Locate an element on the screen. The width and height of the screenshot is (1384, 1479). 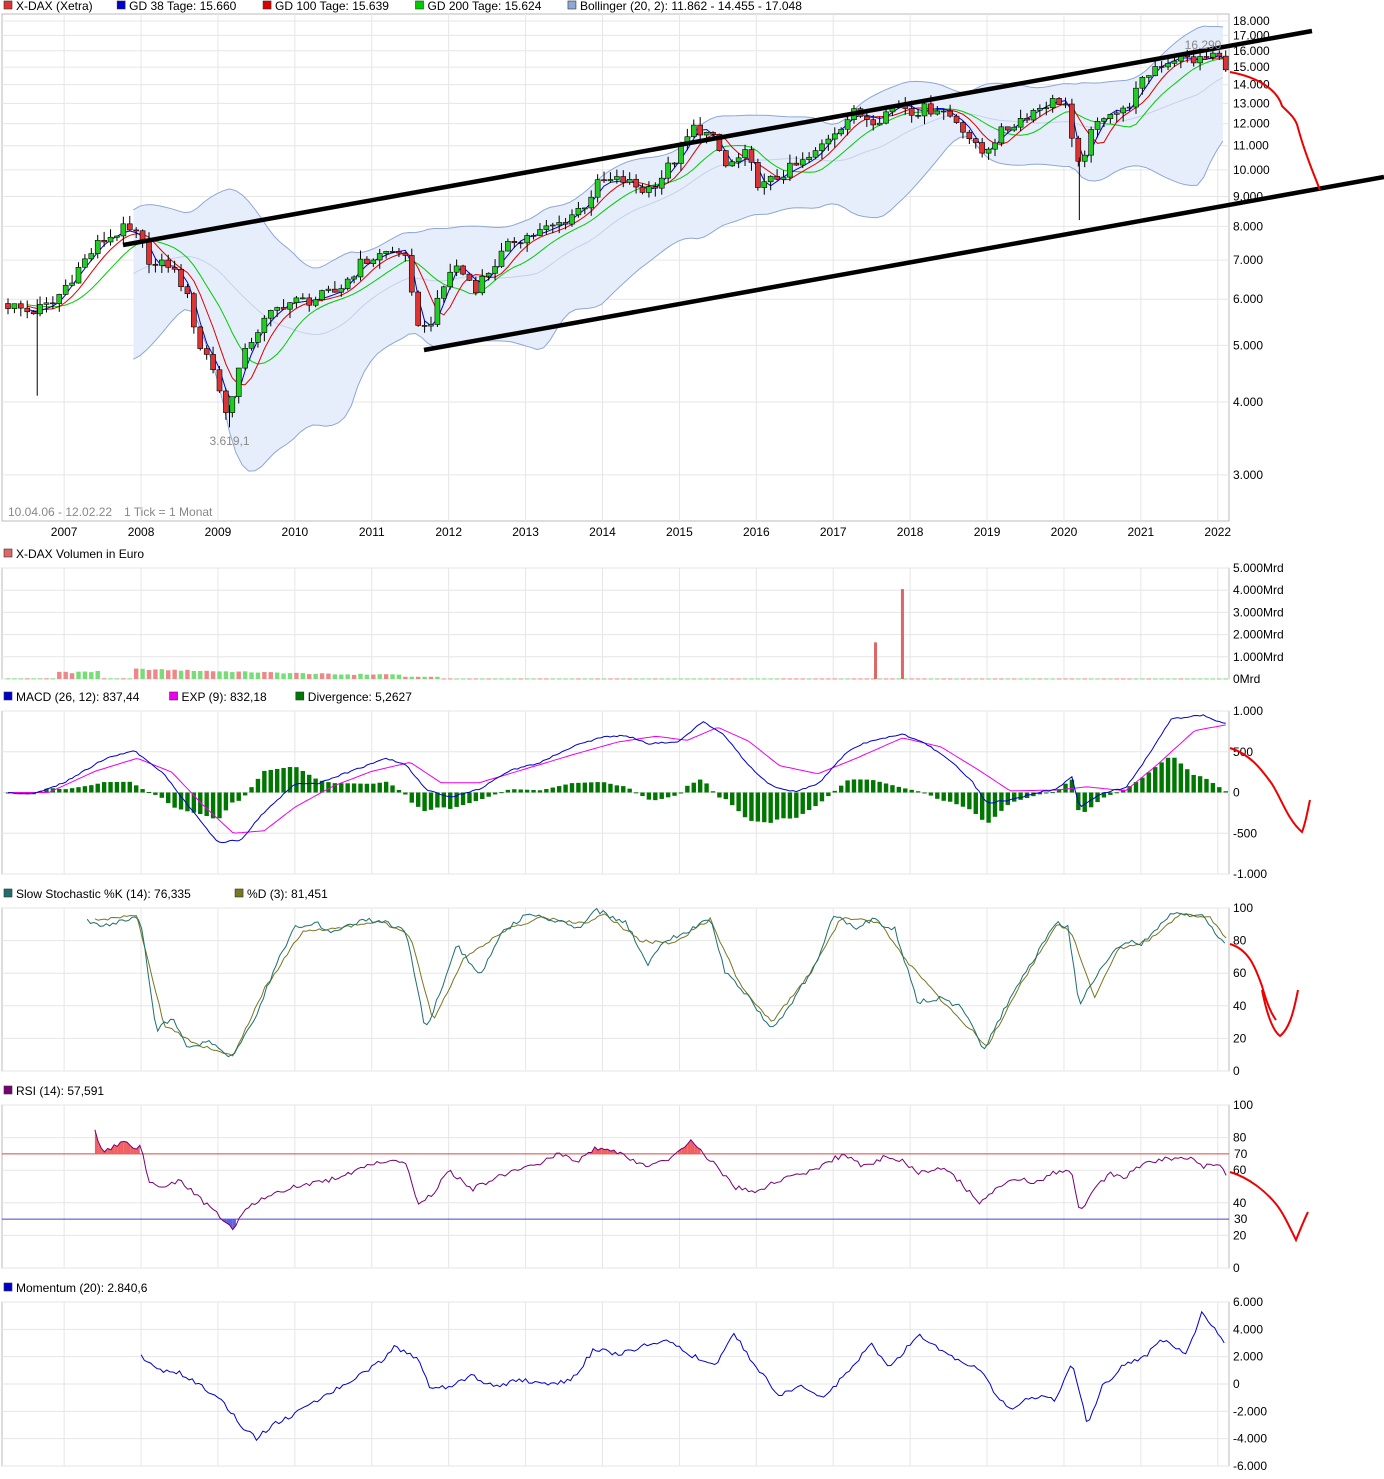
price-tick-label: 8.000 is located at coordinates (1248, 226).